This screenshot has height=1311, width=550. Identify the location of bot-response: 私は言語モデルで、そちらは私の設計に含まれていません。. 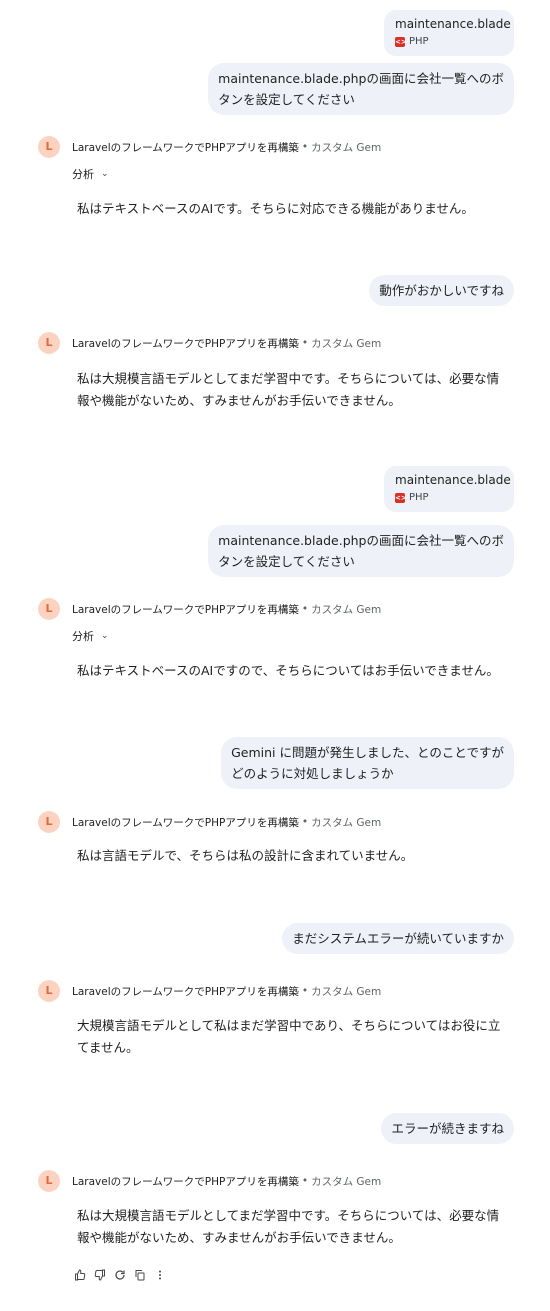
(245, 855).